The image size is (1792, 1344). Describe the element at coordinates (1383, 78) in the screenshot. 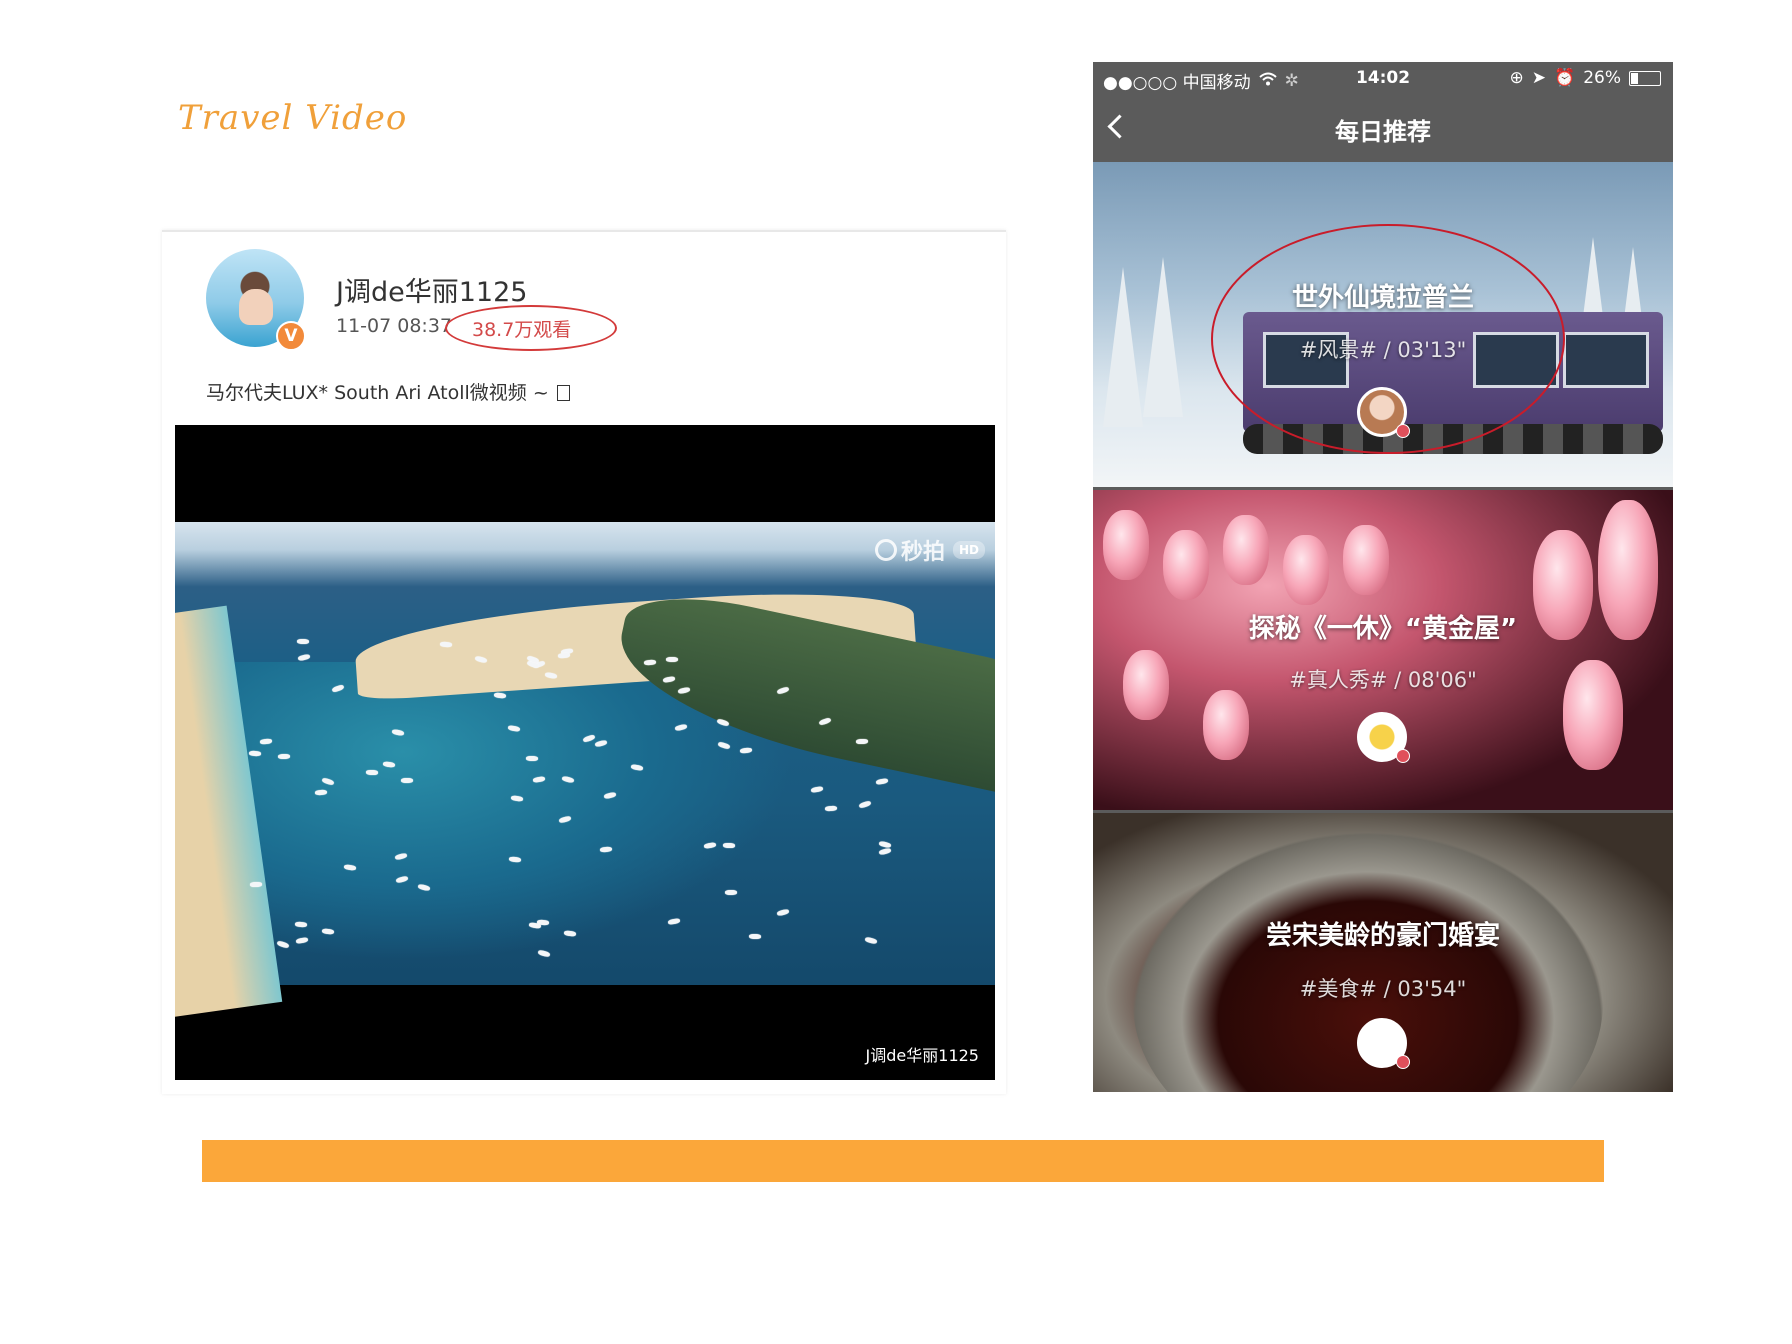

I see `status-bar: ●●○○○ 中国移动 ✲ 14:02 ⊕ ➤ ⏰ 26%` at that location.